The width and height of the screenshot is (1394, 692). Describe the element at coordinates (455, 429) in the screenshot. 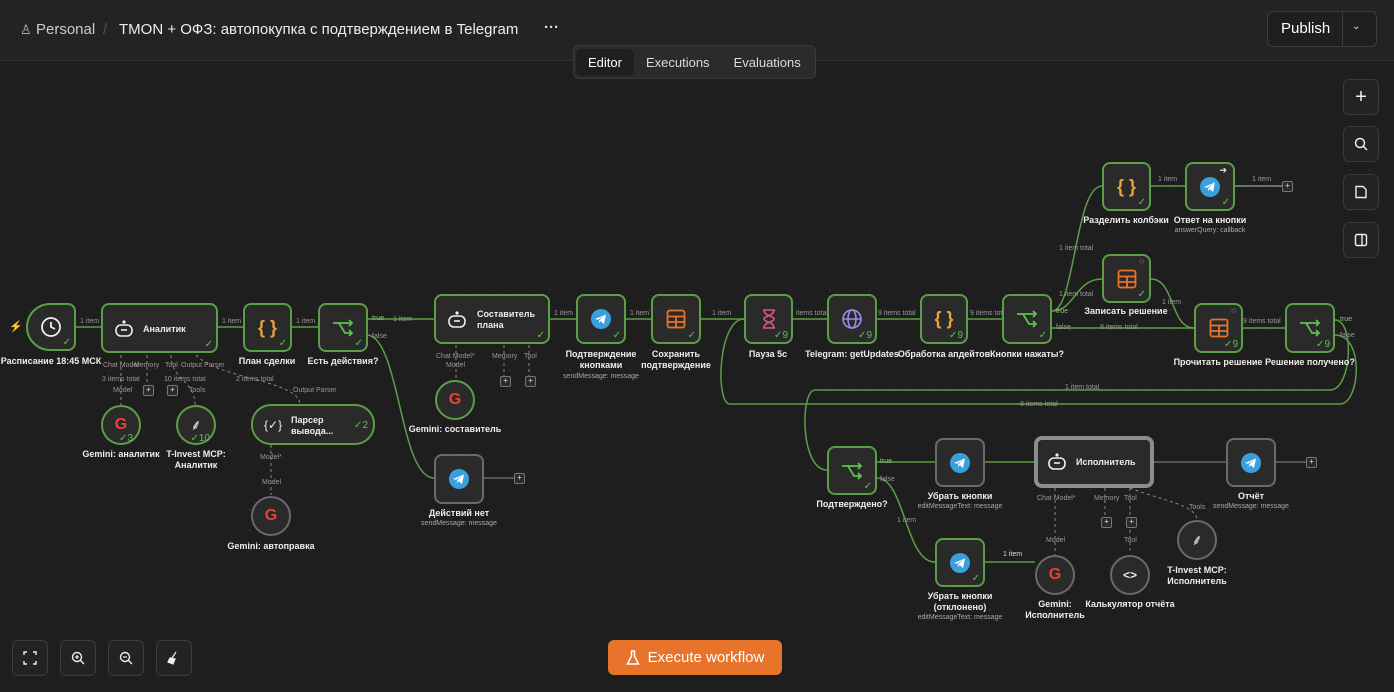

I see `node-label: Gemini: составитель` at that location.